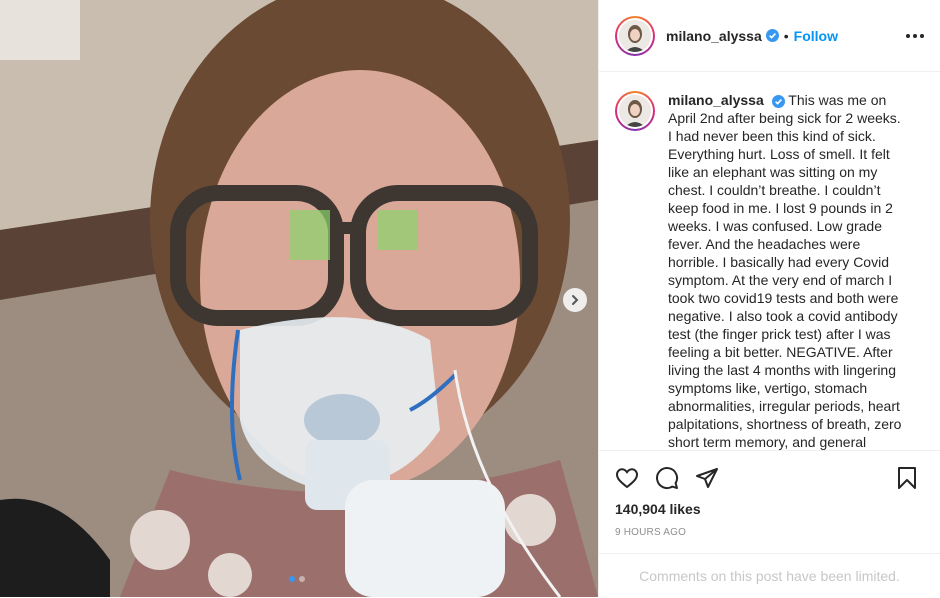 The image size is (940, 598). Describe the element at coordinates (915, 35) in the screenshot. I see `more-options-icon` at that location.